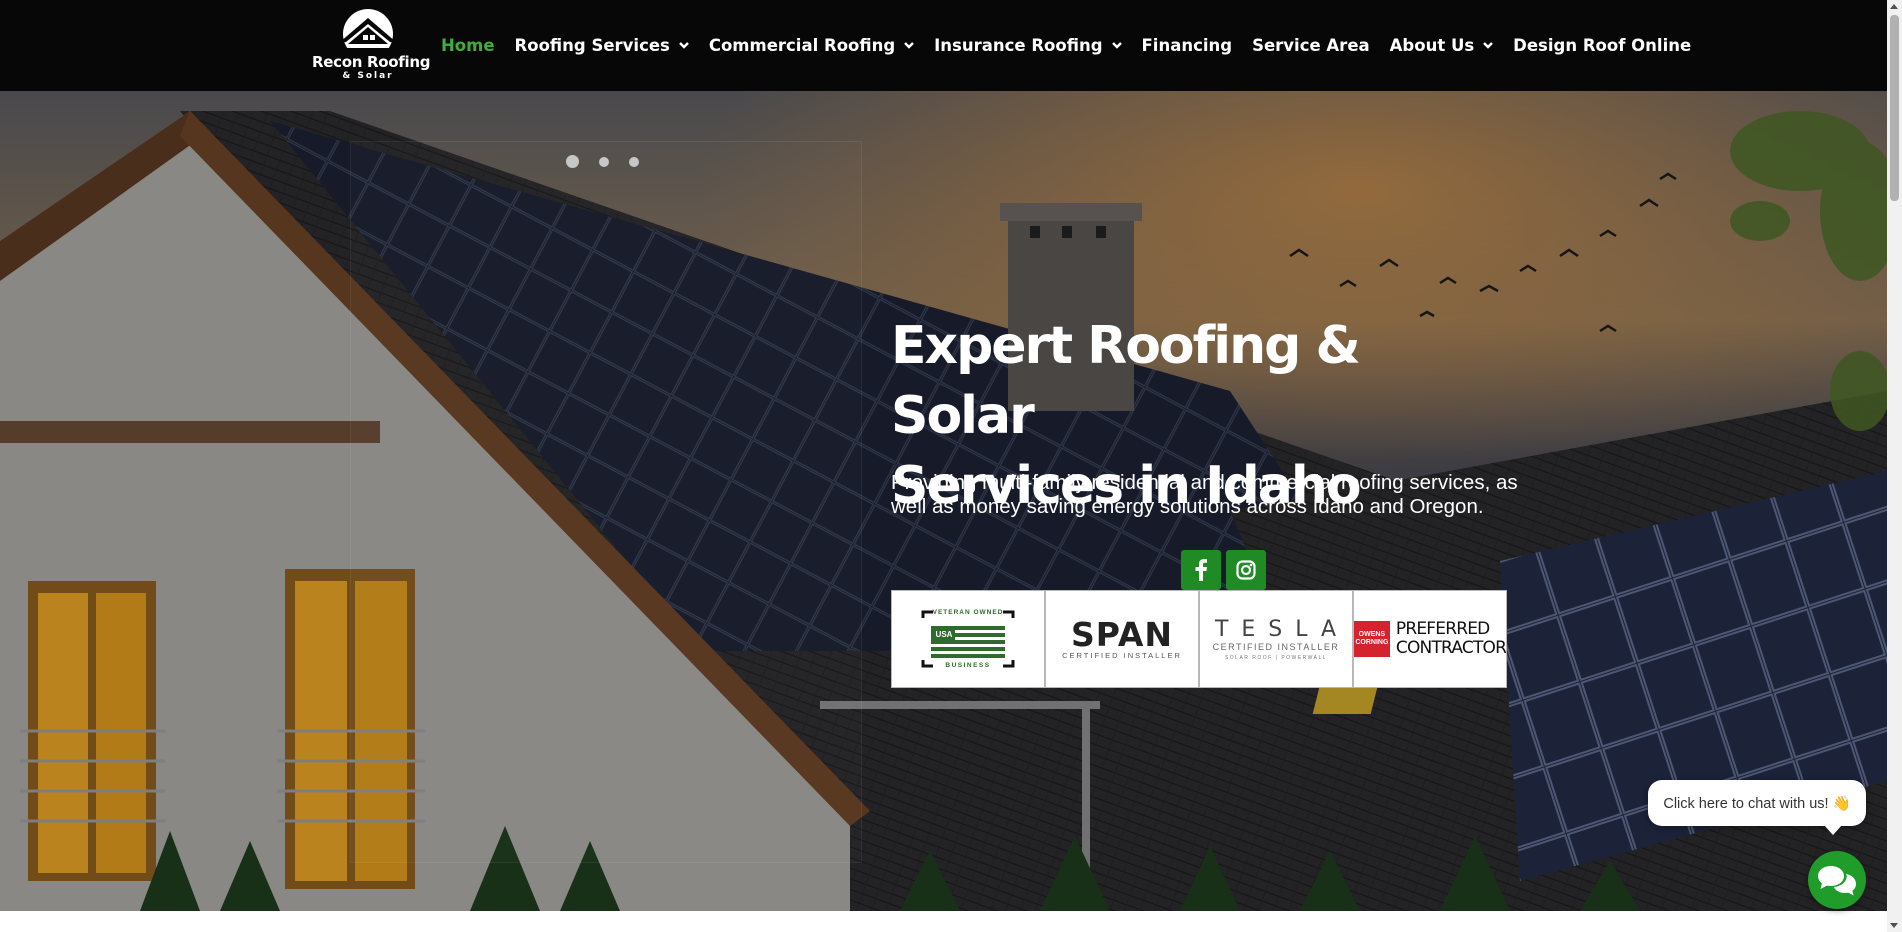 The image size is (1902, 932). What do you see at coordinates (1372, 634) in the screenshot?
I see `oc-logo-line1: OWENS` at bounding box center [1372, 634].